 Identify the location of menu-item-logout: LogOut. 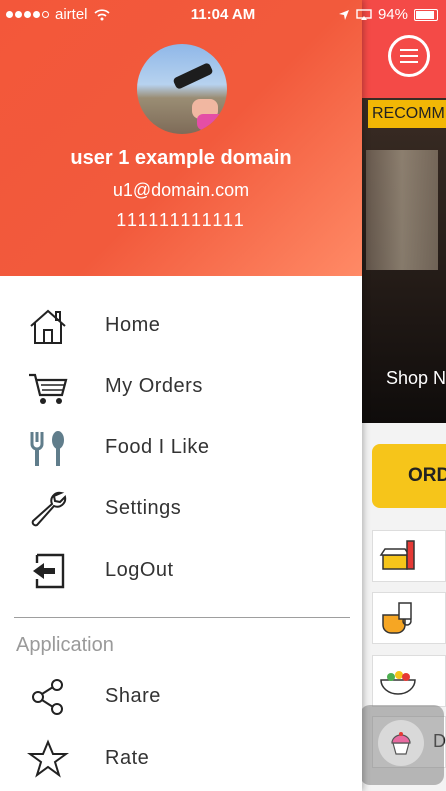
(181, 571).